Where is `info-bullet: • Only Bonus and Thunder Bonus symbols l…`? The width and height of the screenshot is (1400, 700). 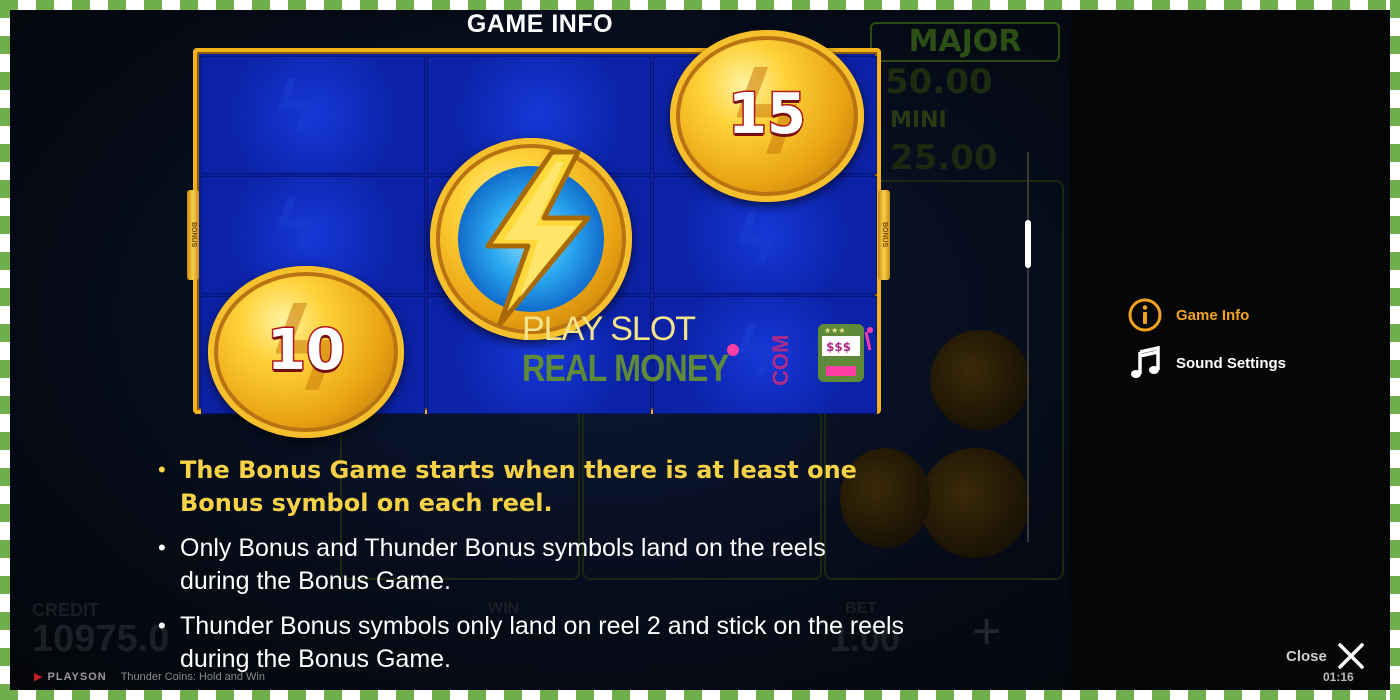 info-bullet: • Only Bonus and Thunder Bonus symbols l… is located at coordinates (529, 565).